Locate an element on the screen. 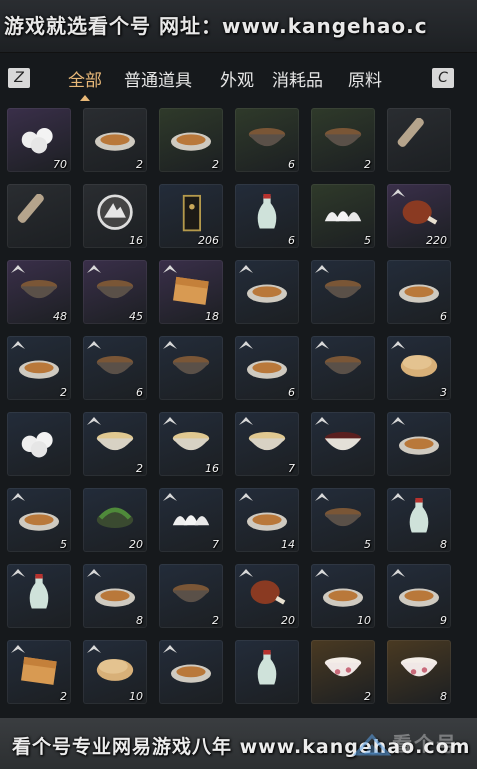 This screenshot has width=477, height=769. item-quantity: 220 is located at coordinates (436, 240).